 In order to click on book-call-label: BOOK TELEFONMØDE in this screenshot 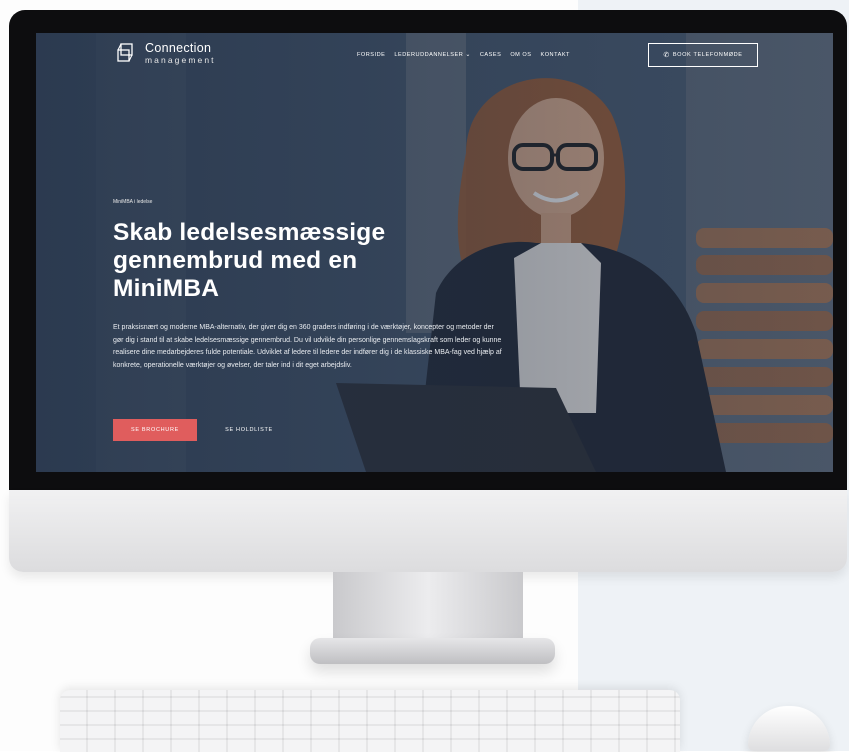, I will do `click(707, 55)`.